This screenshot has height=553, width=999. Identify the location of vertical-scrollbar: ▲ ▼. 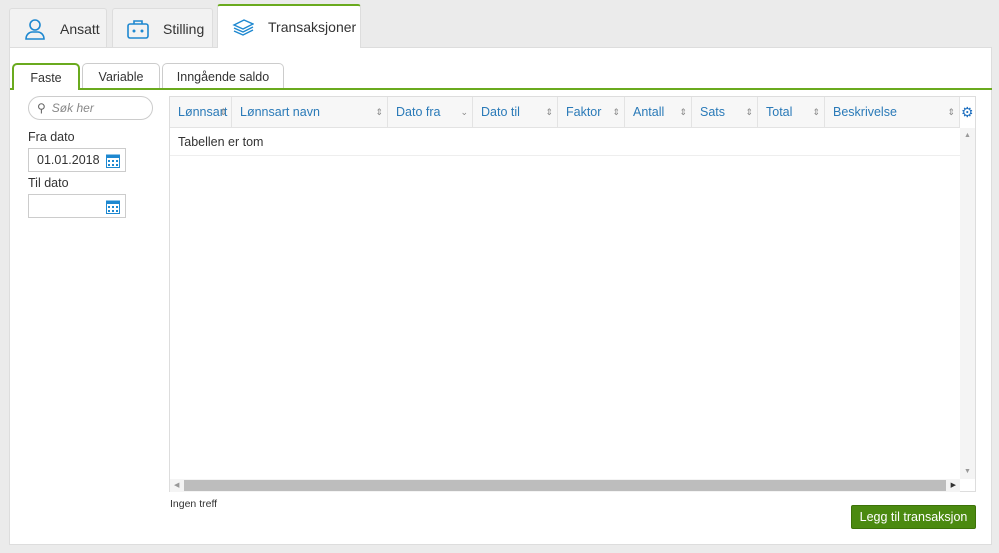
(967, 303).